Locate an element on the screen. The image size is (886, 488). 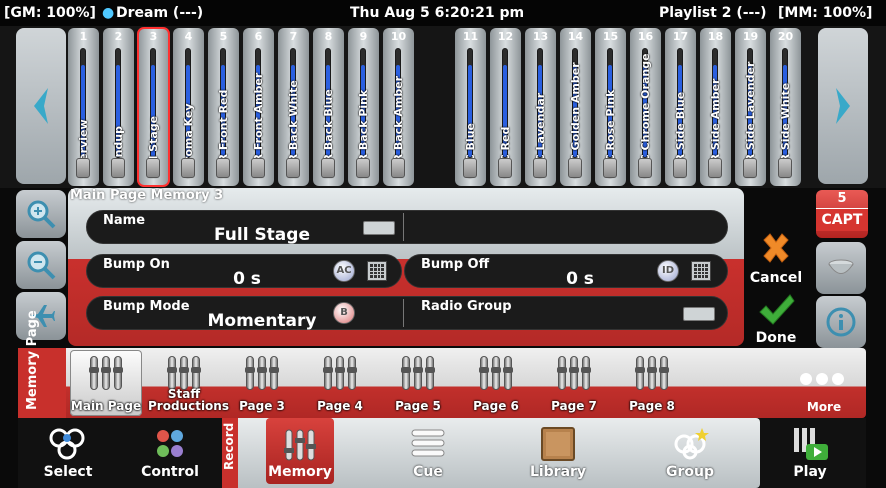
cue-button: Cue is located at coordinates (428, 453).